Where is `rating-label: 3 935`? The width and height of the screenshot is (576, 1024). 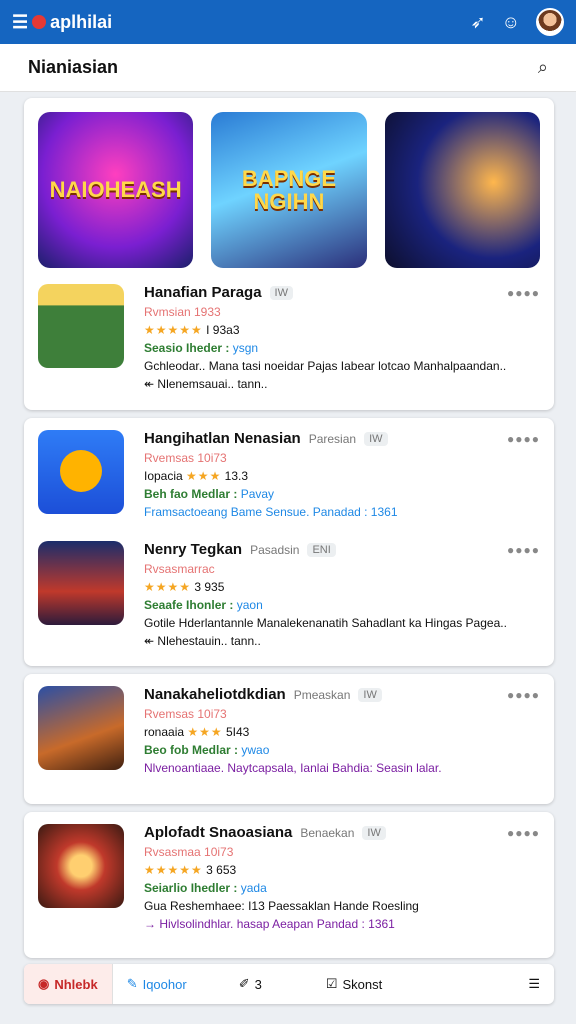
rating-label: 3 935 is located at coordinates (209, 587).